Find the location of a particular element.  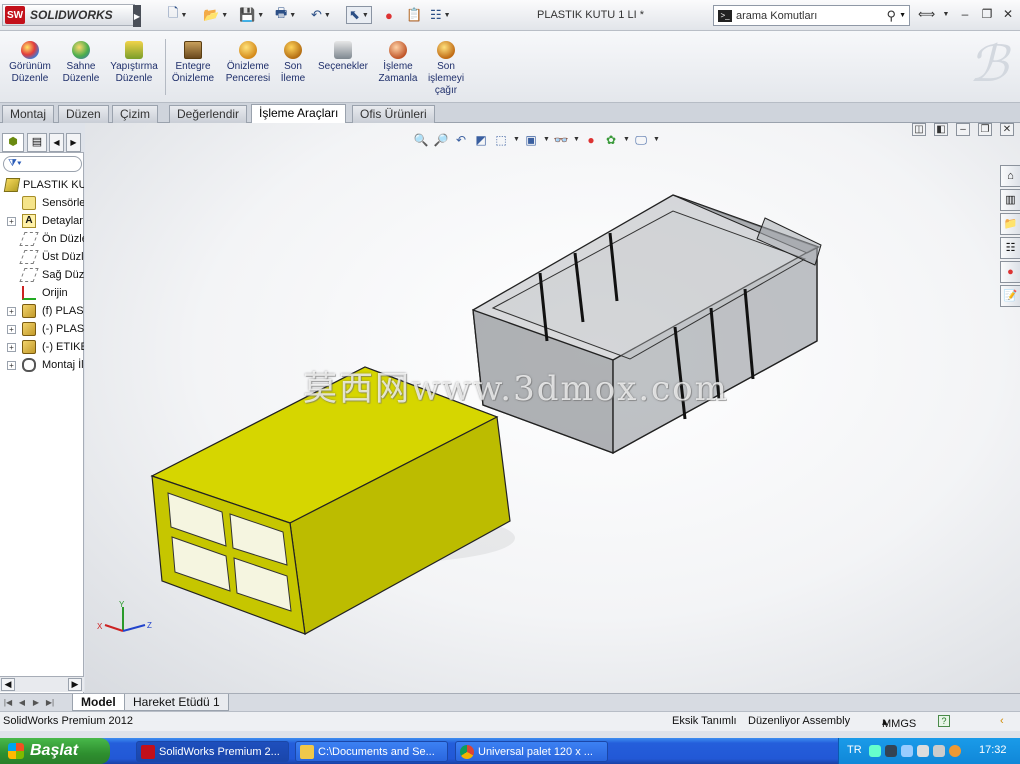

undo-button: ↶ ▼ is located at coordinates (321, 15).